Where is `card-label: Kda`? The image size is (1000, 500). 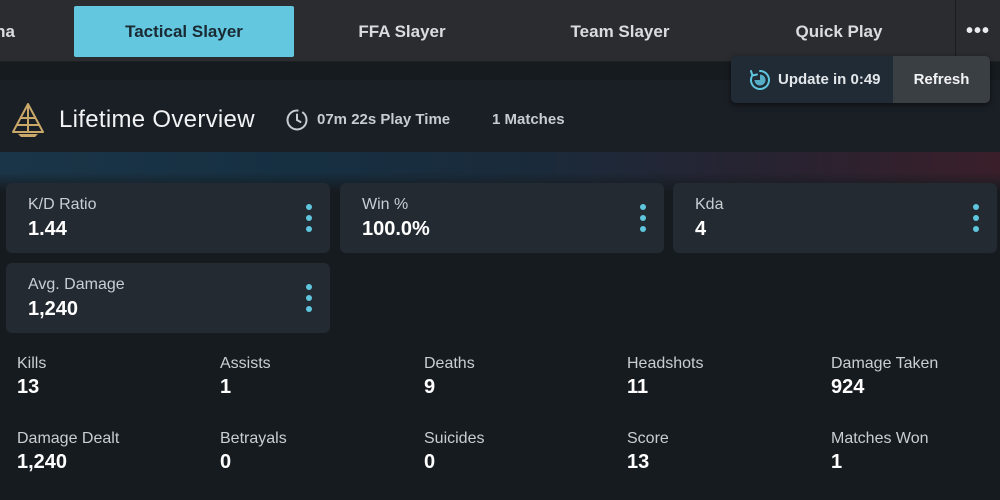
card-label: Kda is located at coordinates (709, 204).